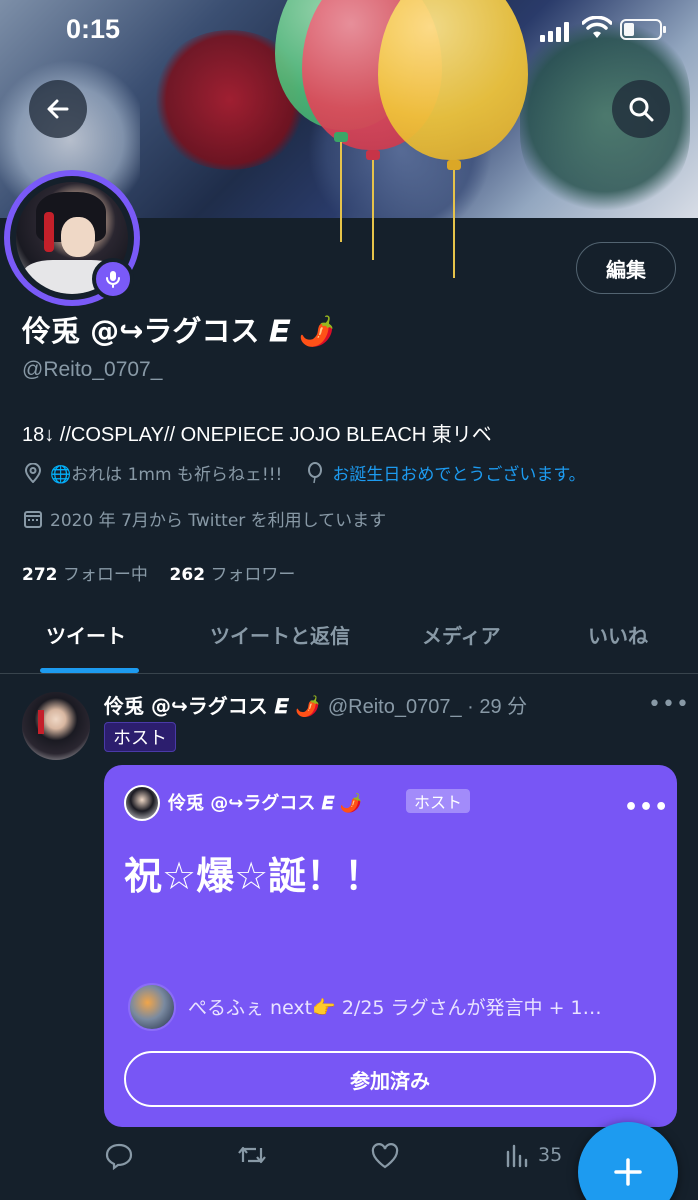  I want to click on search-icon, so click(641, 109).